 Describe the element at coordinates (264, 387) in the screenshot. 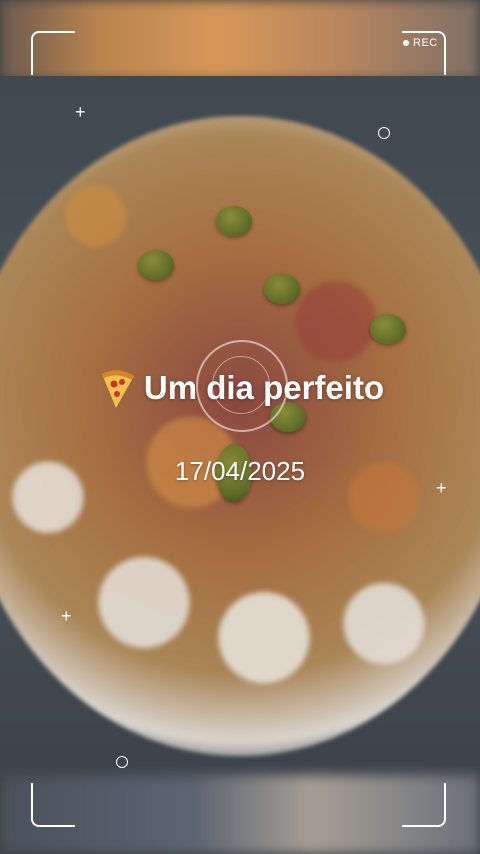

I see `title-text: Um dia perfeito` at that location.